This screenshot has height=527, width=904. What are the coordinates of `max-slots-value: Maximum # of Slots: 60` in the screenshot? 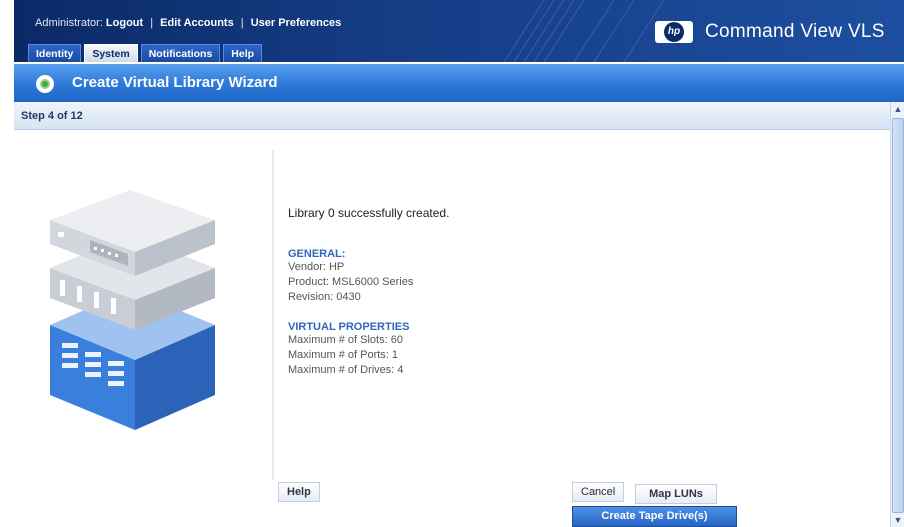 It's located at (345, 340).